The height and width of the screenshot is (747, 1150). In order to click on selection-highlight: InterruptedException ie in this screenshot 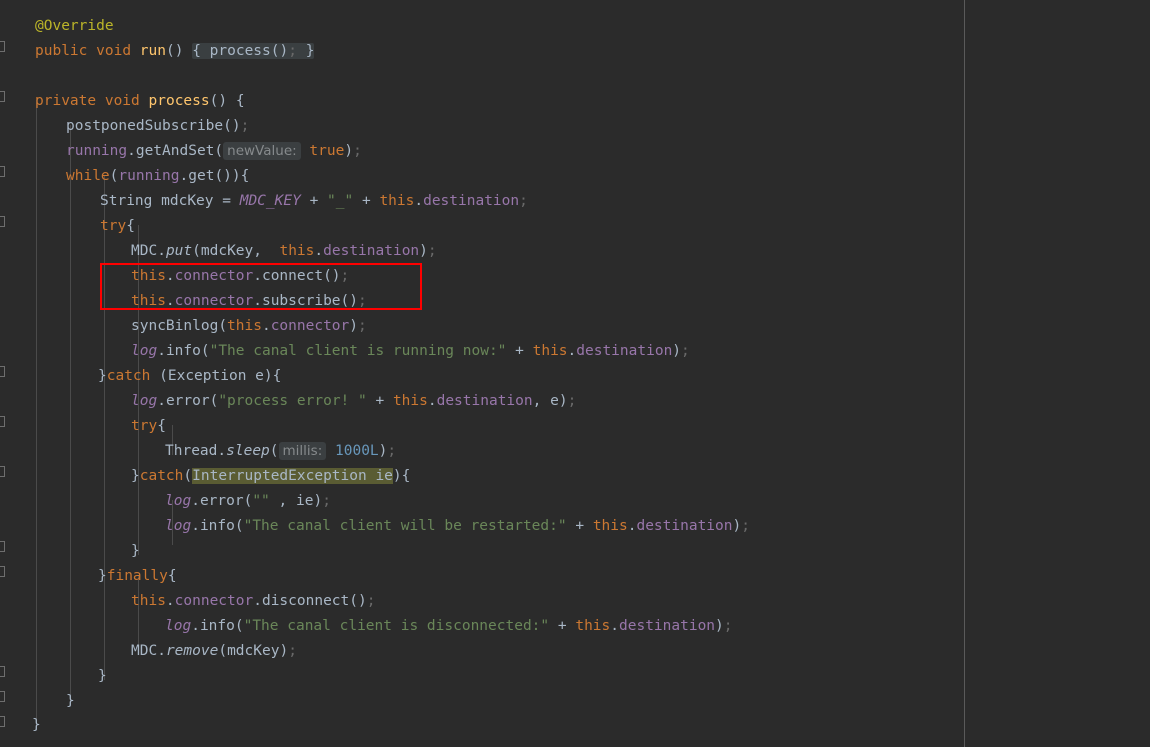, I will do `click(292, 476)`.